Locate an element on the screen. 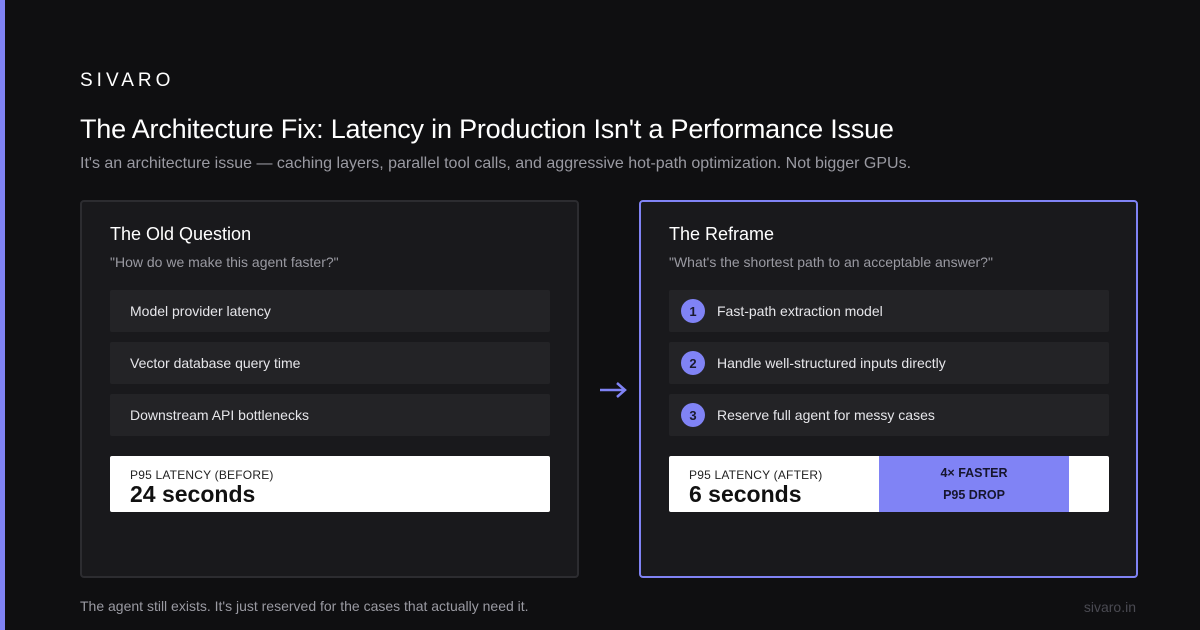 The image size is (1200, 630). old-item-label: Model provider latency is located at coordinates (200, 311).